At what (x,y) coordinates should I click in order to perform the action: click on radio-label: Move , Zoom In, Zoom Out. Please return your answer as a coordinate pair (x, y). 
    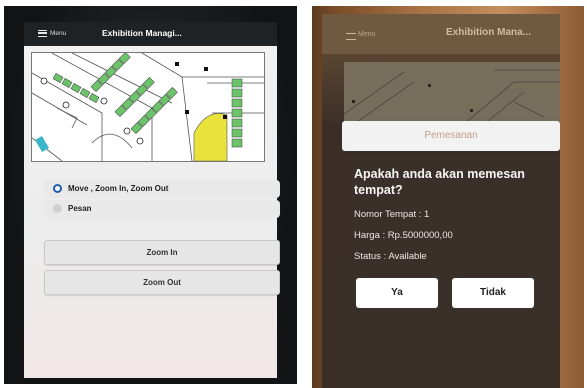
    Looking at the image, I should click on (118, 188).